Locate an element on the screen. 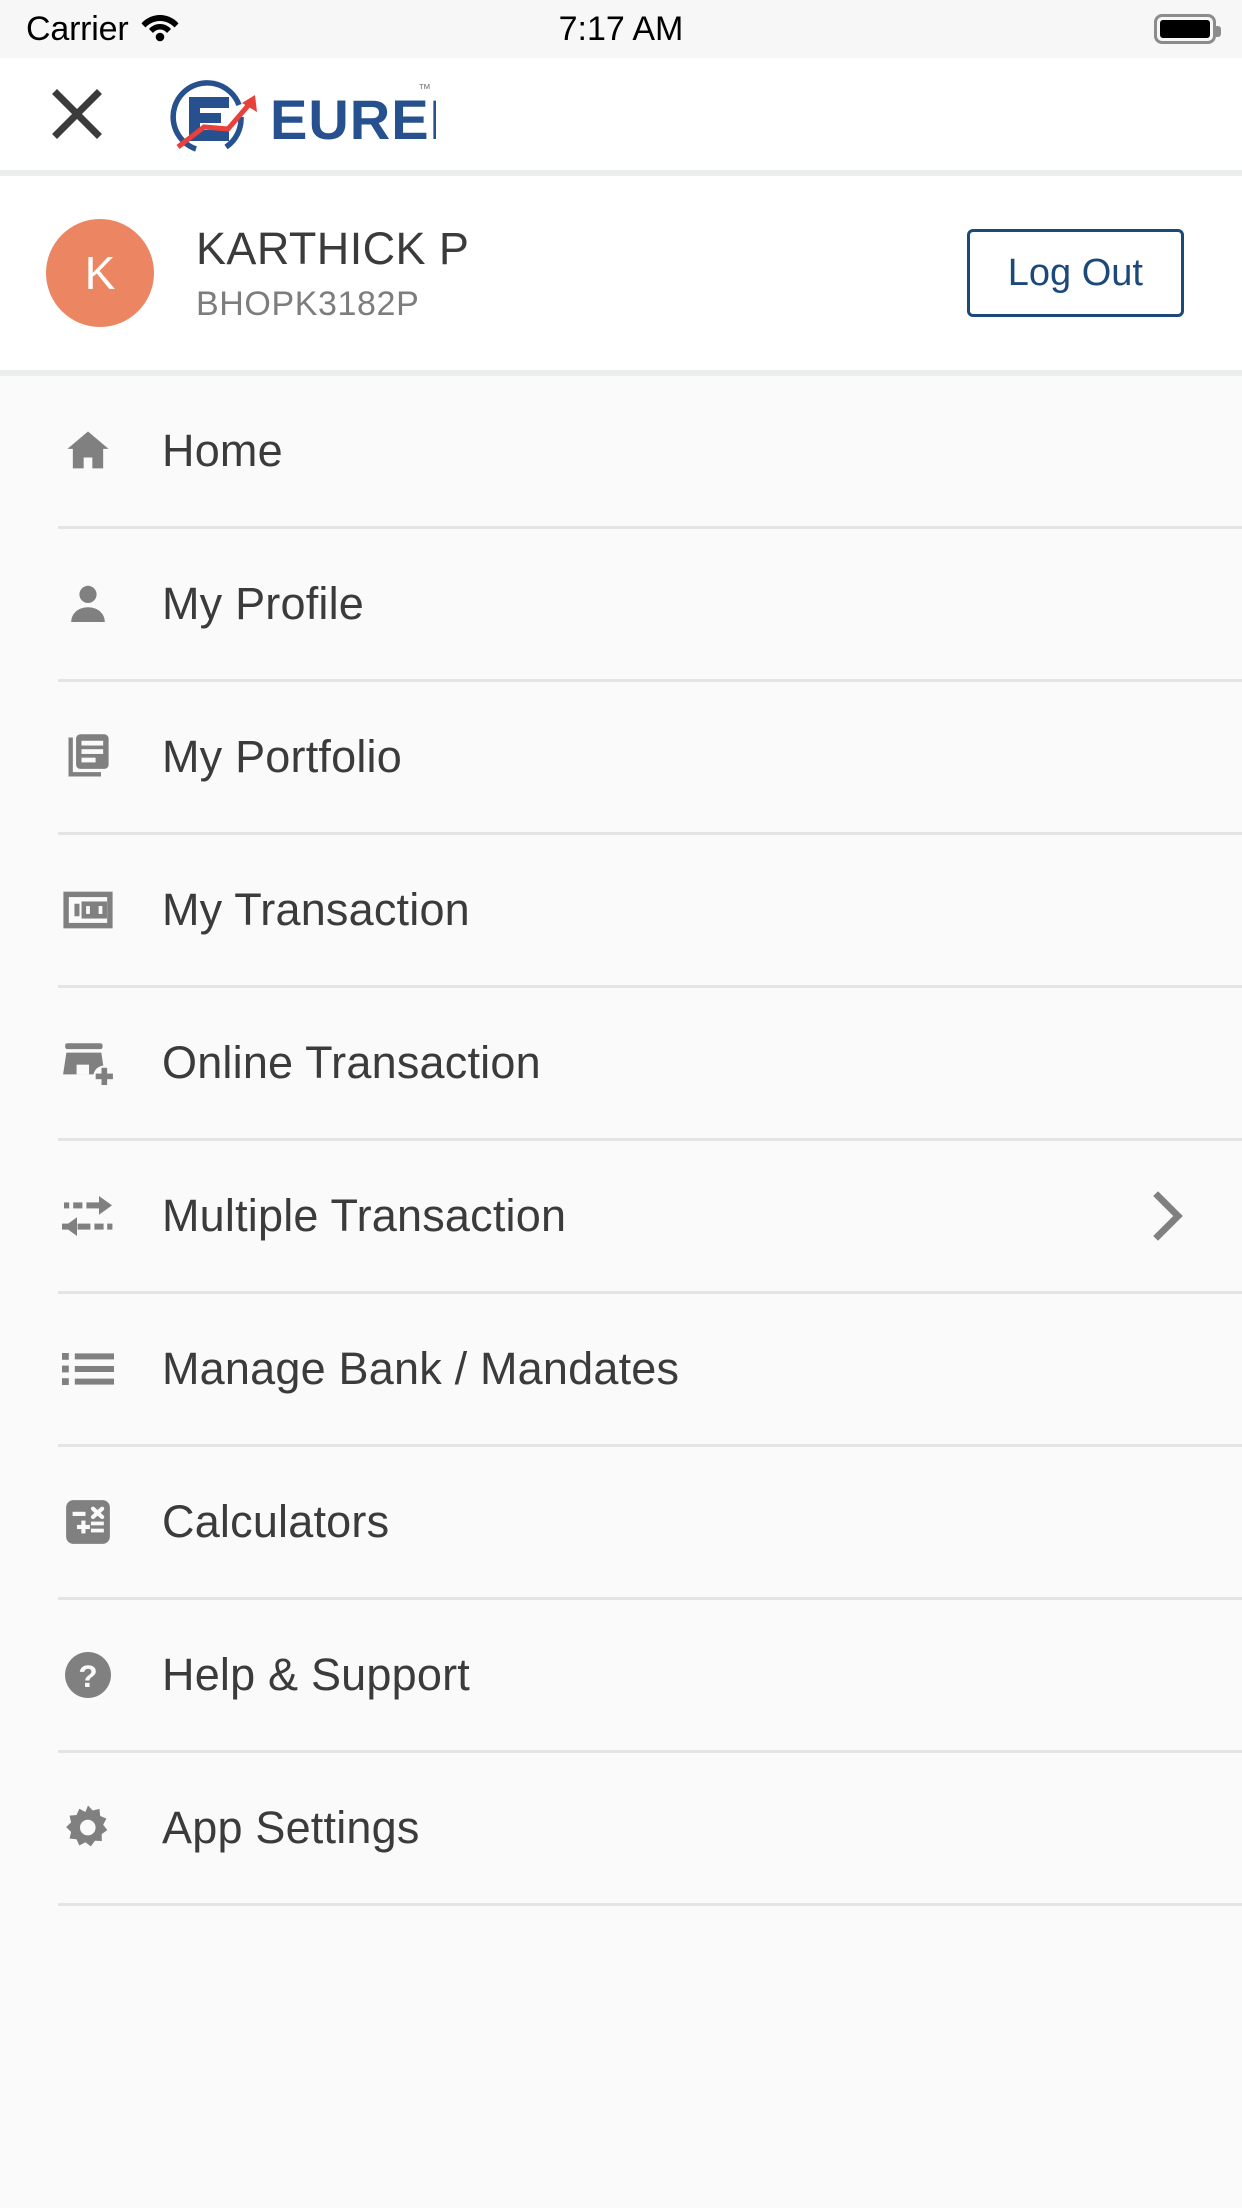 The height and width of the screenshot is (2208, 1242). menu-label: My Portfolio is located at coordinates (282, 756).